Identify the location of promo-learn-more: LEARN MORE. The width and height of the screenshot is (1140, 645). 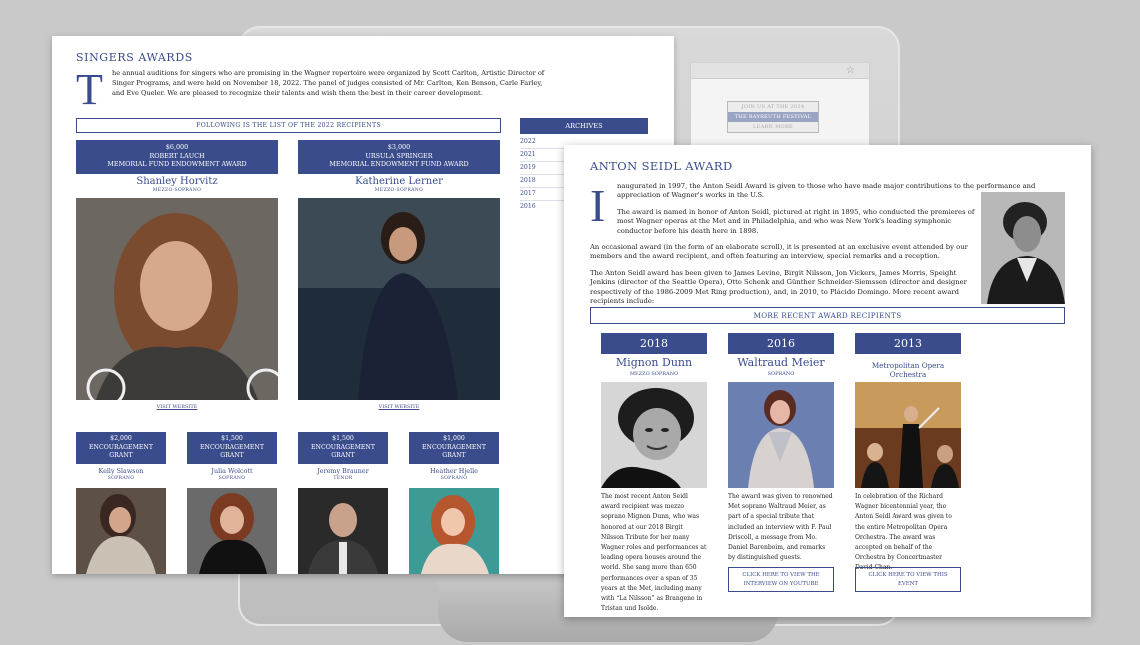
(773, 127).